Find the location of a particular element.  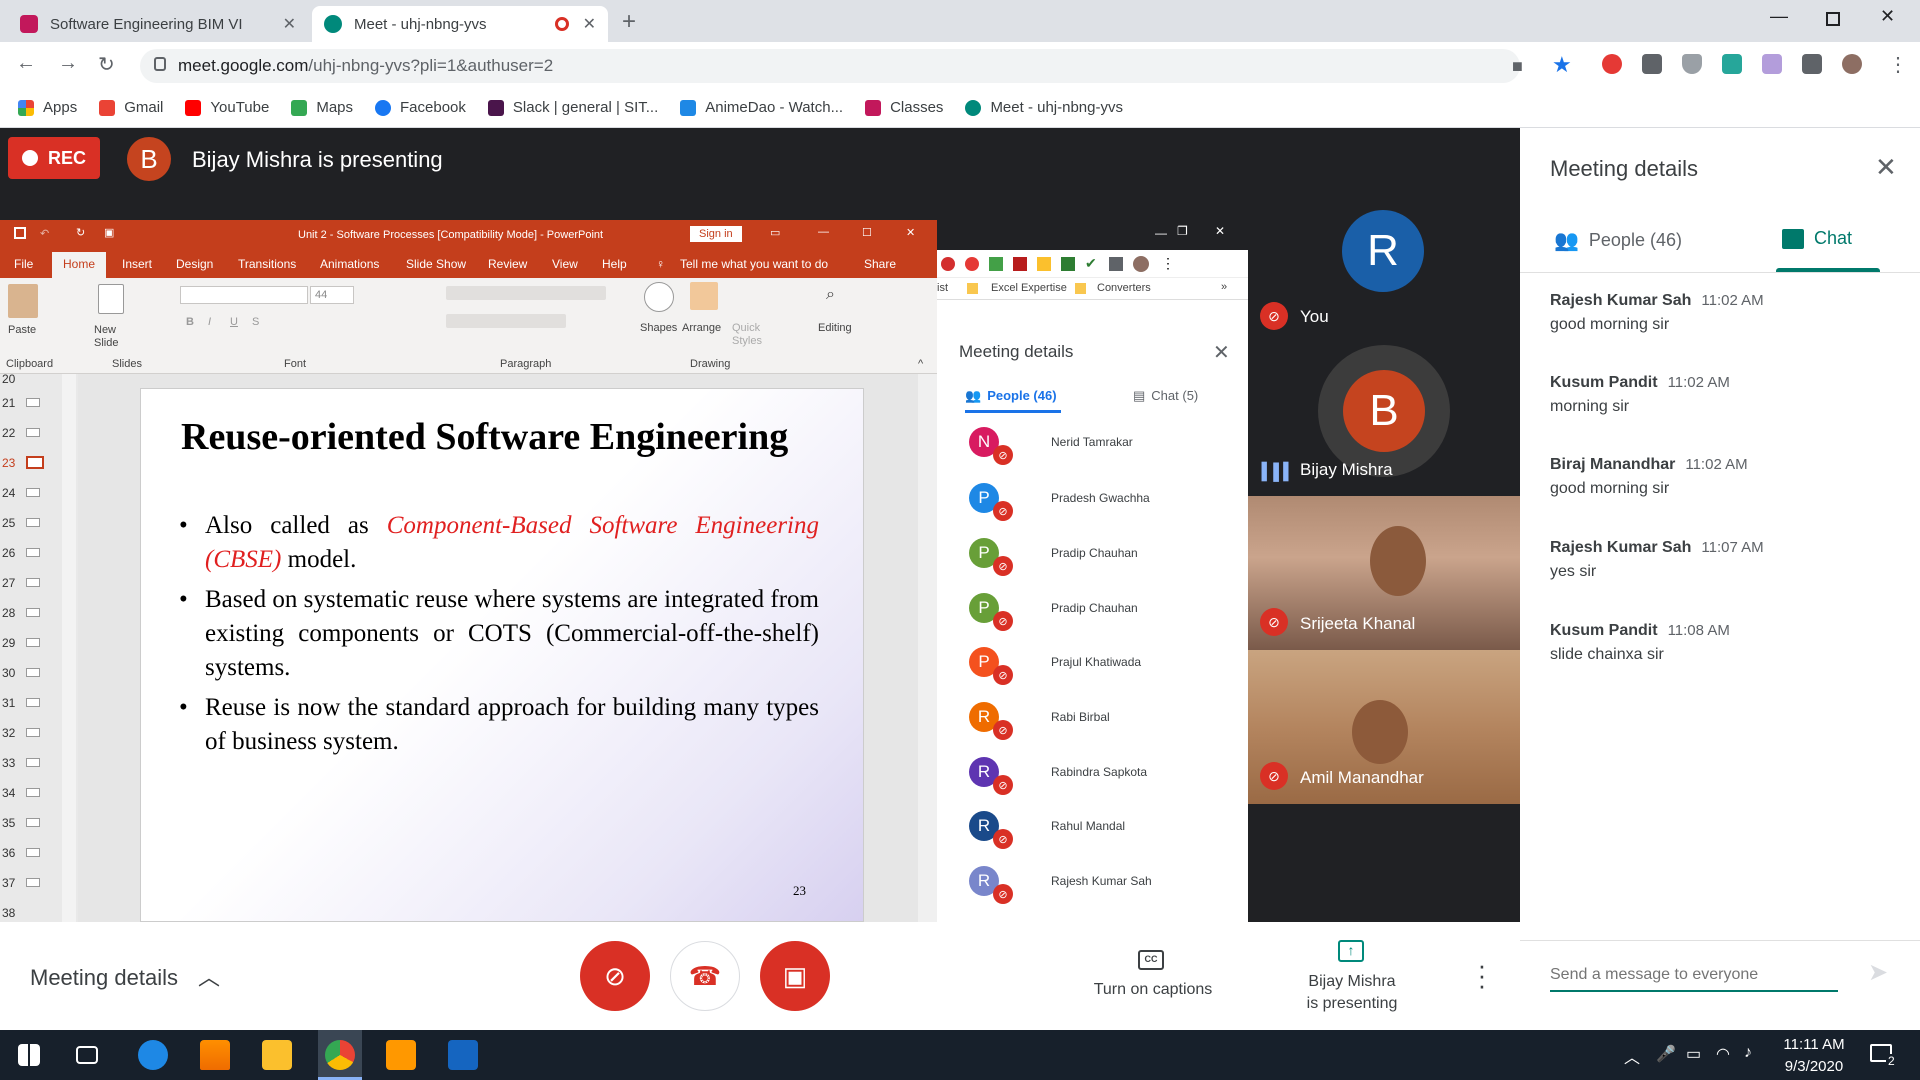

presenting-button: Bijay Mishra is presenting is located at coordinates (1352, 993).